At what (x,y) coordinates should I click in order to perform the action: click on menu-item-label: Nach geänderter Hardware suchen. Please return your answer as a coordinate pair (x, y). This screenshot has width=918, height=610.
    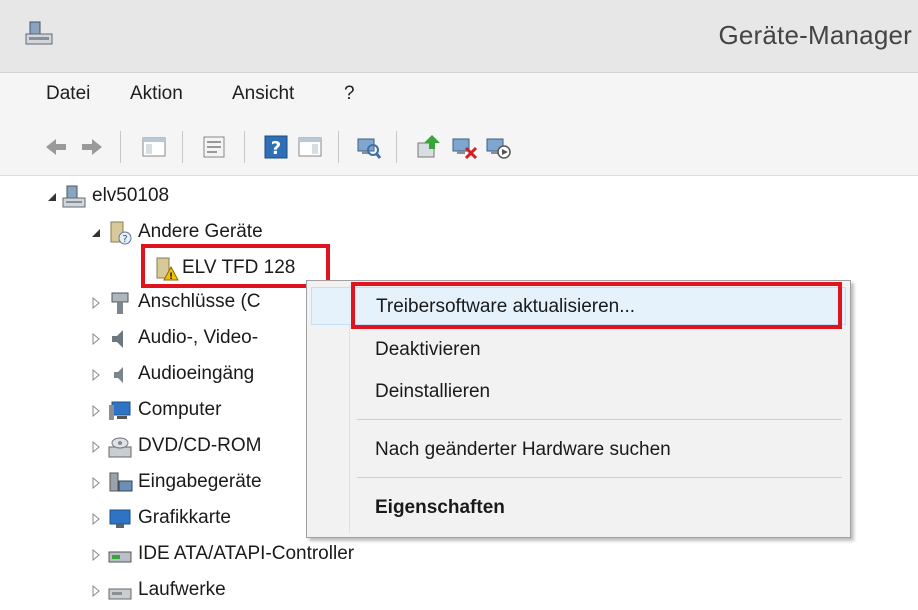
    Looking at the image, I should click on (523, 449).